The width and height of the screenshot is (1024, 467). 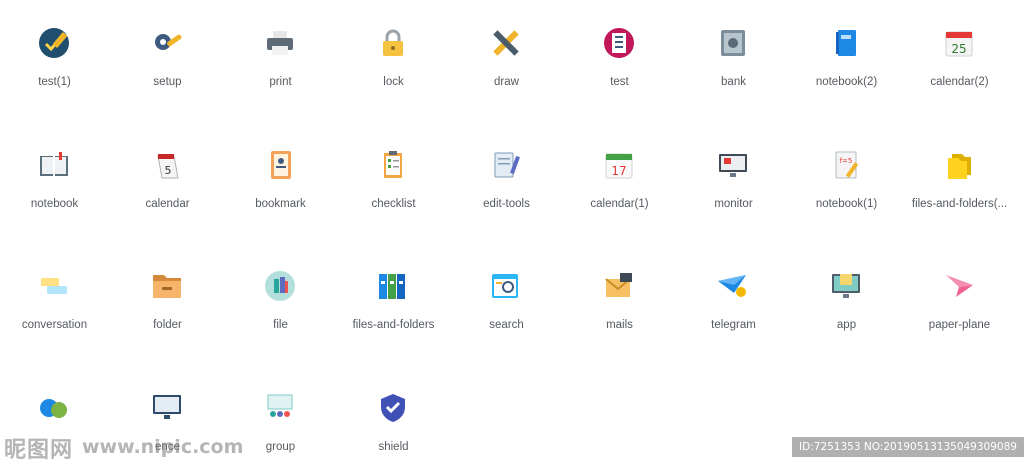 What do you see at coordinates (393, 204) in the screenshot?
I see `icon-label: checklist` at bounding box center [393, 204].